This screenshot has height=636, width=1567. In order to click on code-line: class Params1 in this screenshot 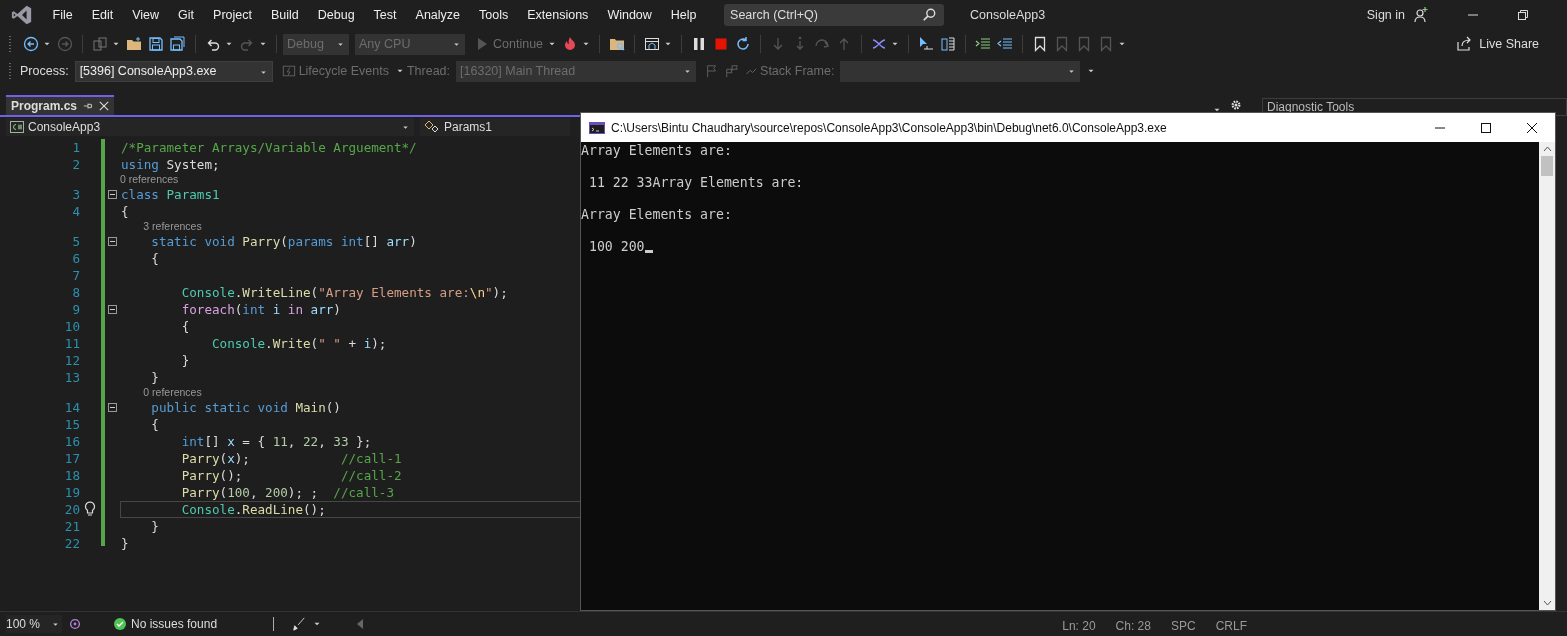, I will do `click(170, 194)`.